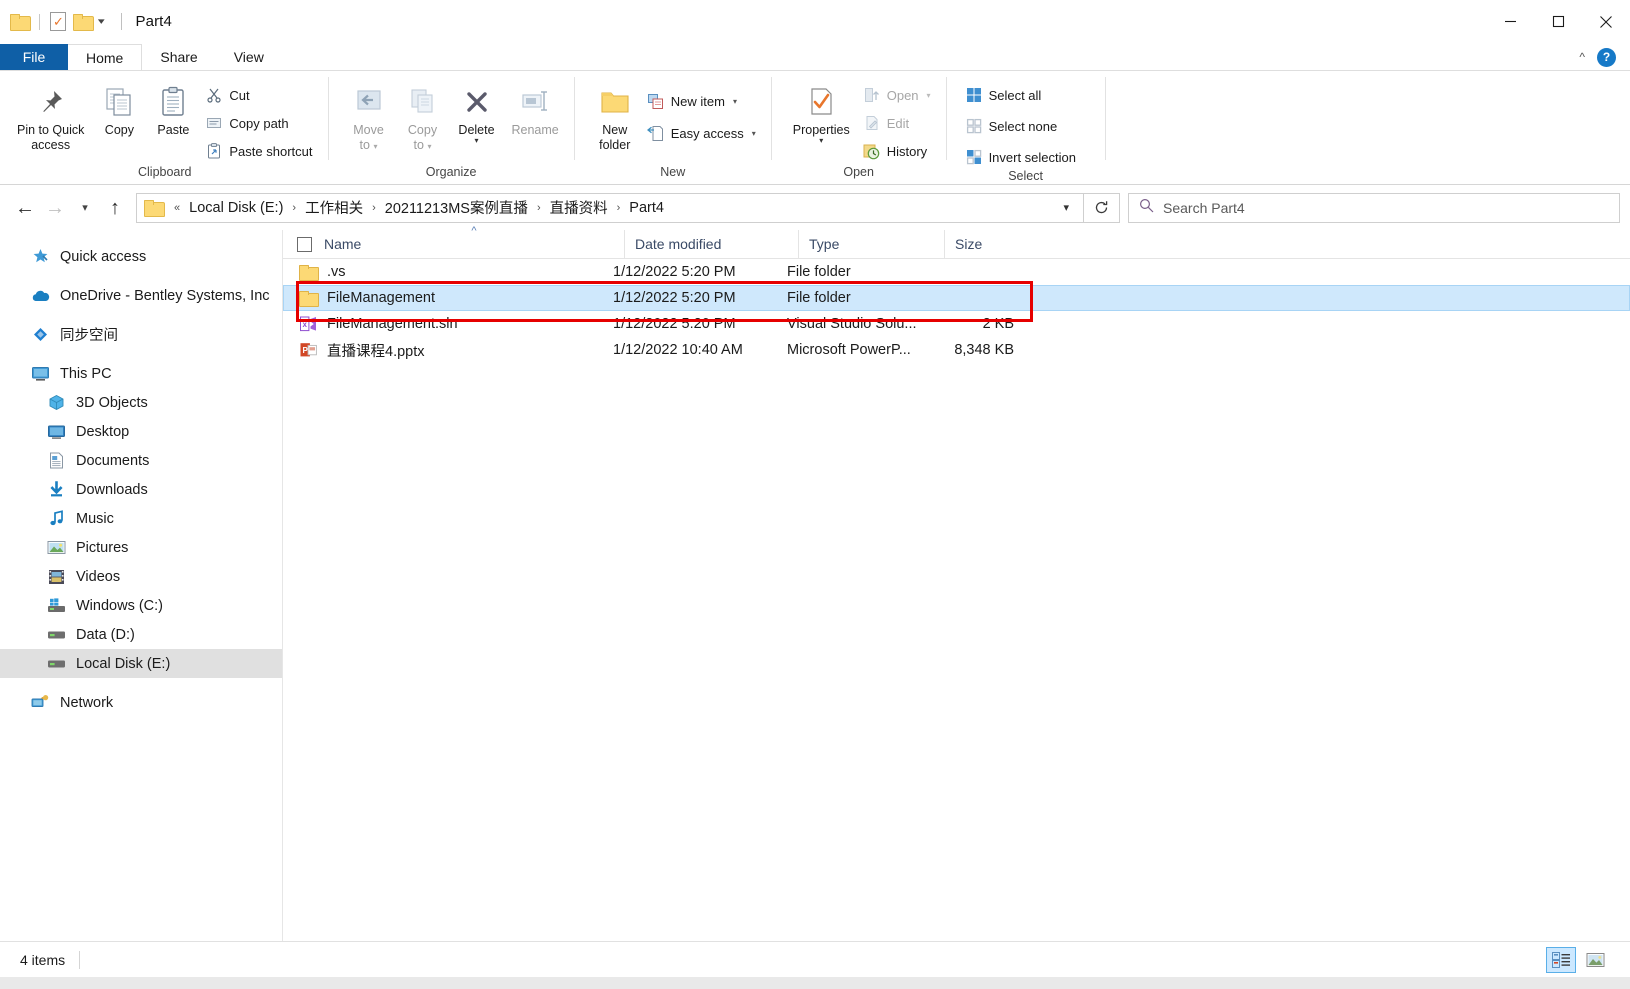 This screenshot has width=1630, height=989. What do you see at coordinates (697, 101) in the screenshot?
I see `new-item-label: New item` at bounding box center [697, 101].